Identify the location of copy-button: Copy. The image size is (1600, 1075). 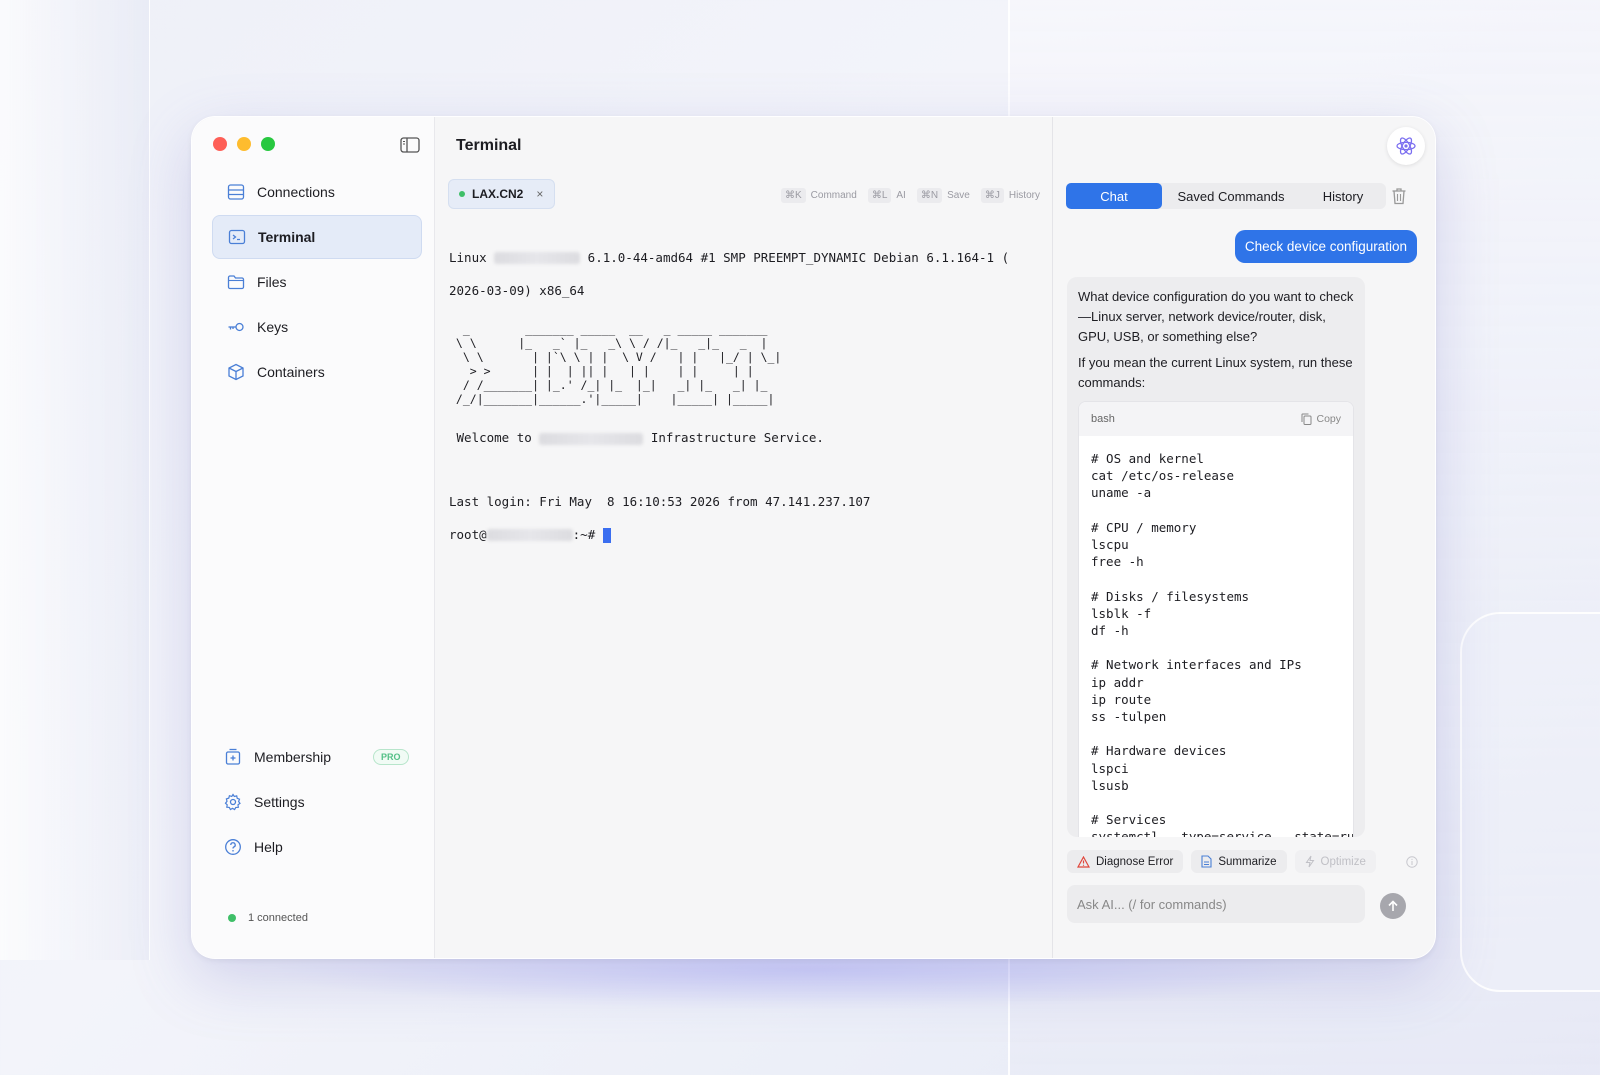
(1321, 419).